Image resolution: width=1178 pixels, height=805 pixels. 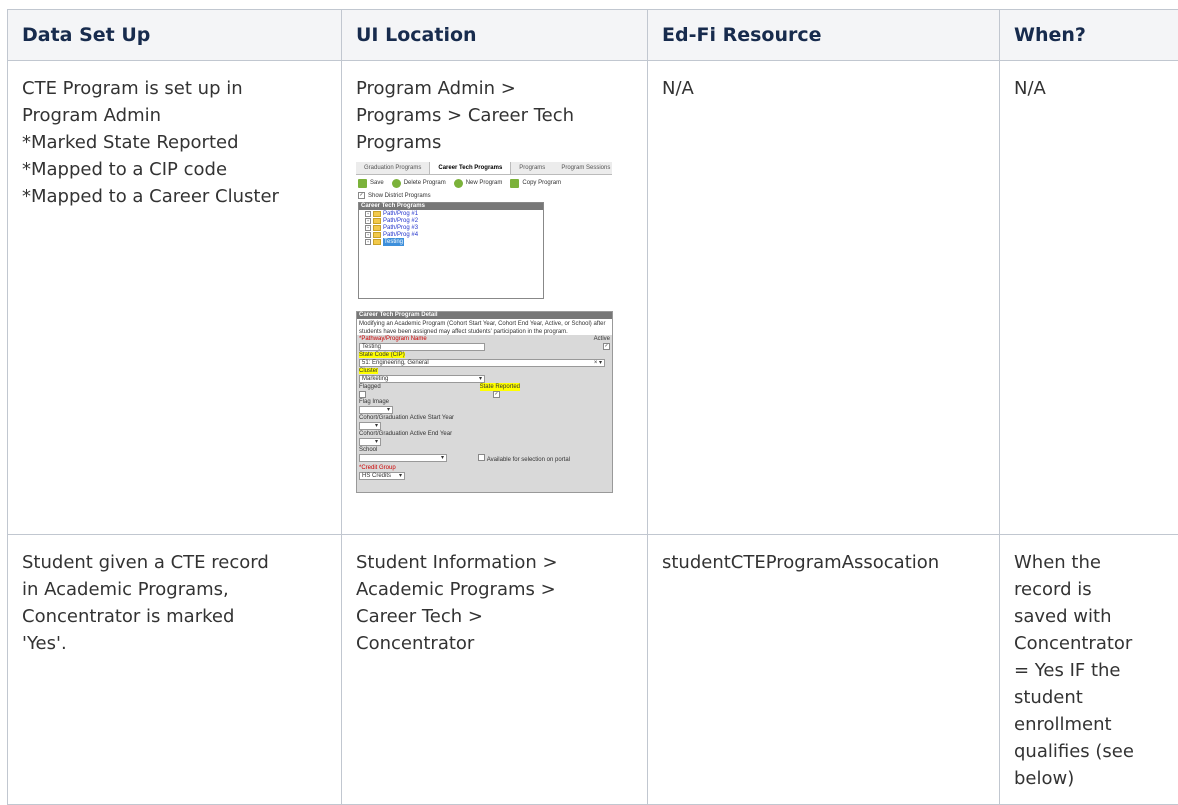 What do you see at coordinates (422, 379) in the screenshot?
I see `cluster-select: Marketing ▾` at bounding box center [422, 379].